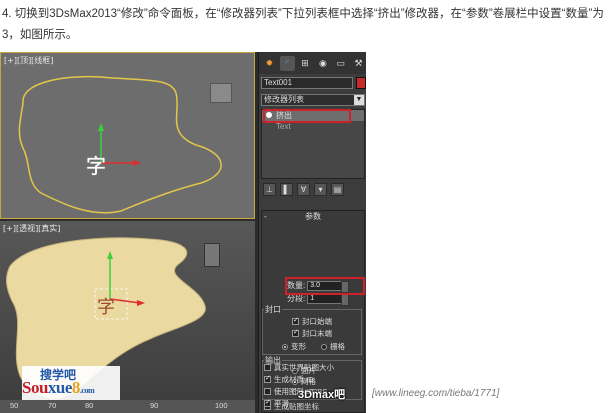 This screenshot has height=413, width=614. What do you see at coordinates (359, 100) in the screenshot?
I see `chevron-down-icon: ▼` at bounding box center [359, 100].